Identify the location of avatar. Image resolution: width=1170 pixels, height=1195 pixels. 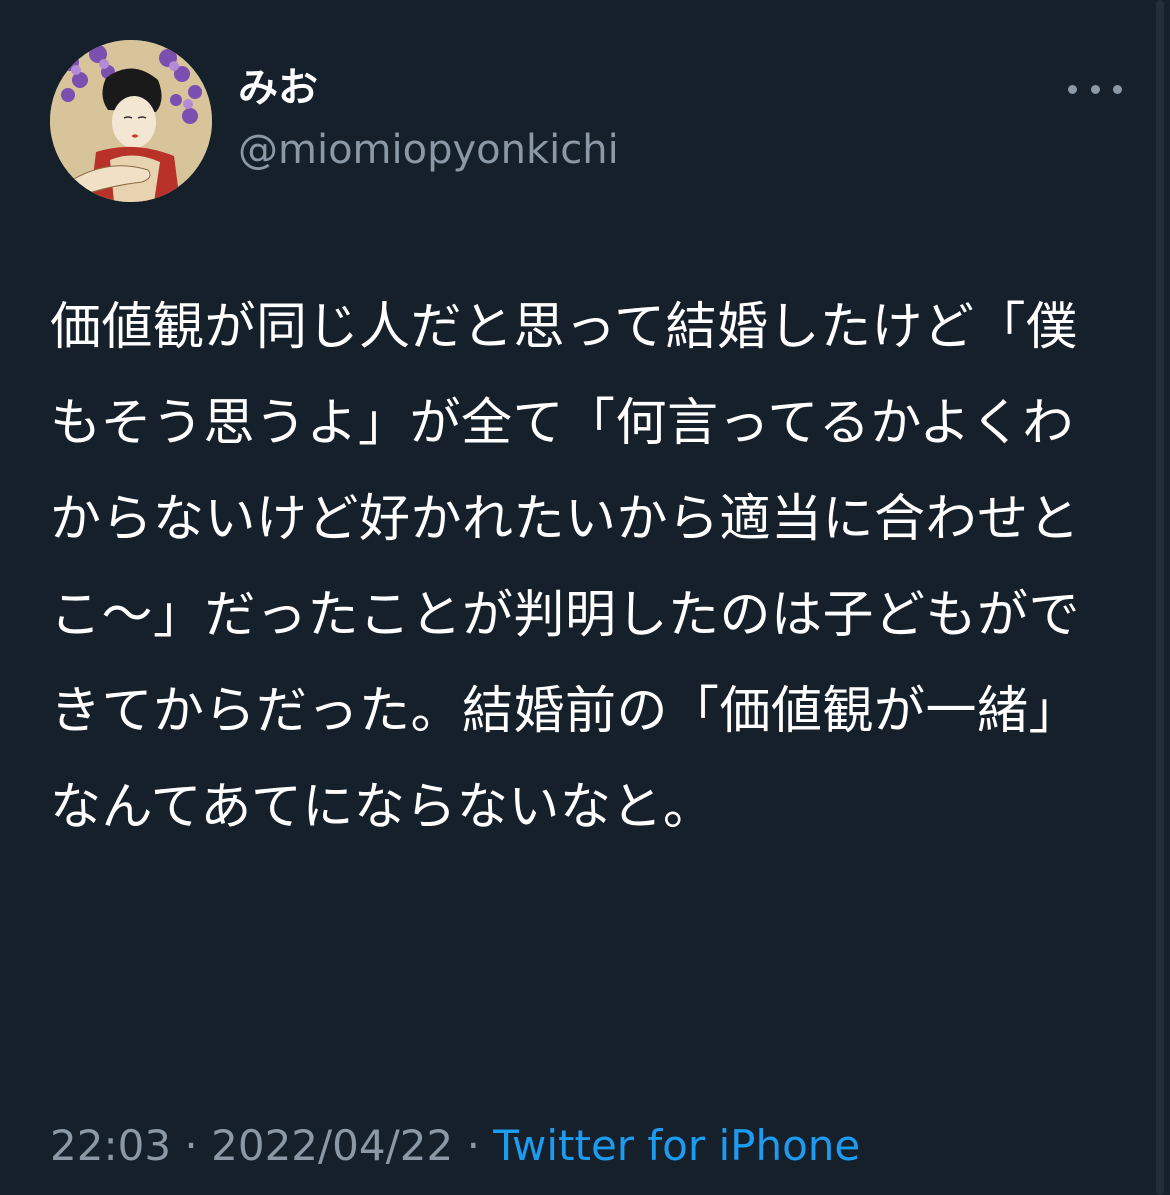
(131, 121).